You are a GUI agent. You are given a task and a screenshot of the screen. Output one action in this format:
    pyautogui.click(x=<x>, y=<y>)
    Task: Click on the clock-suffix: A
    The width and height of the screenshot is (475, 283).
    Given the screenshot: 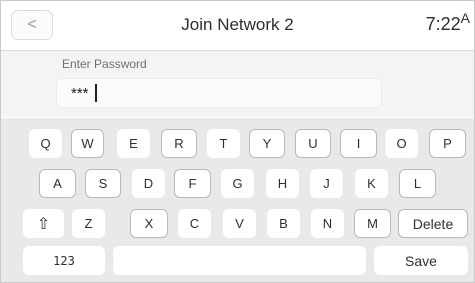 What is the action you would take?
    pyautogui.click(x=465, y=18)
    